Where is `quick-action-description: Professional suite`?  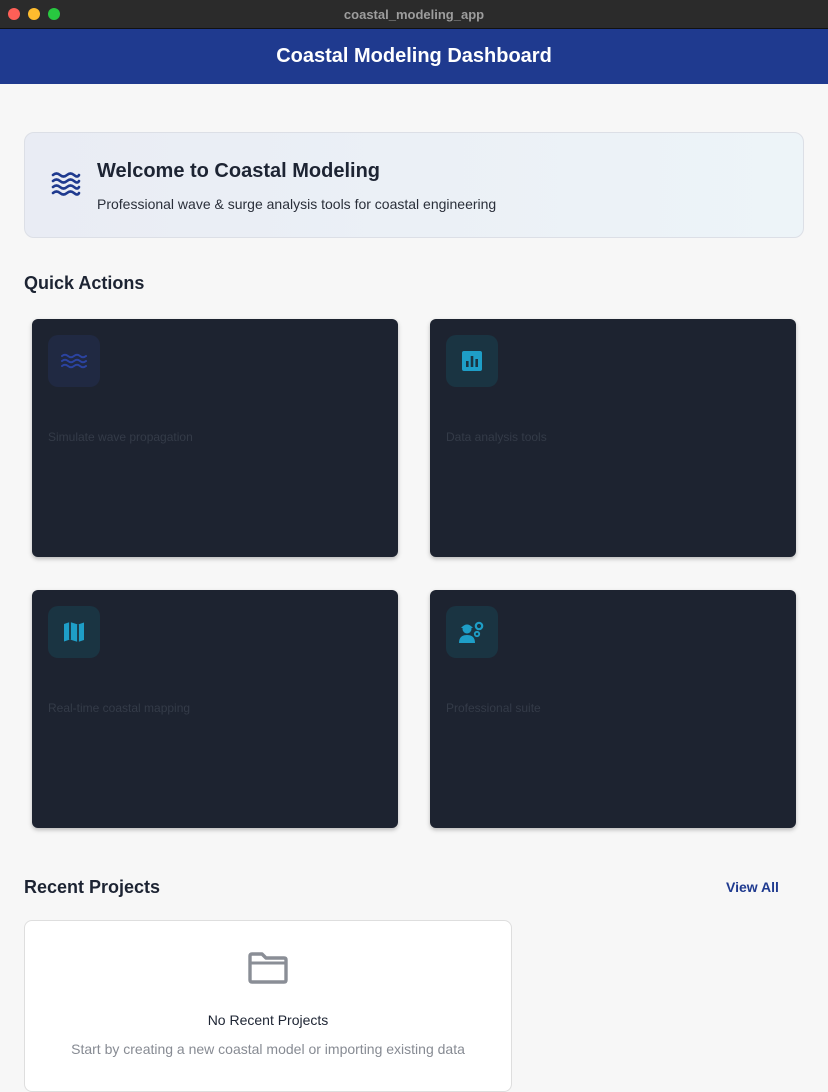
quick-action-description: Professional suite is located at coordinates (493, 708).